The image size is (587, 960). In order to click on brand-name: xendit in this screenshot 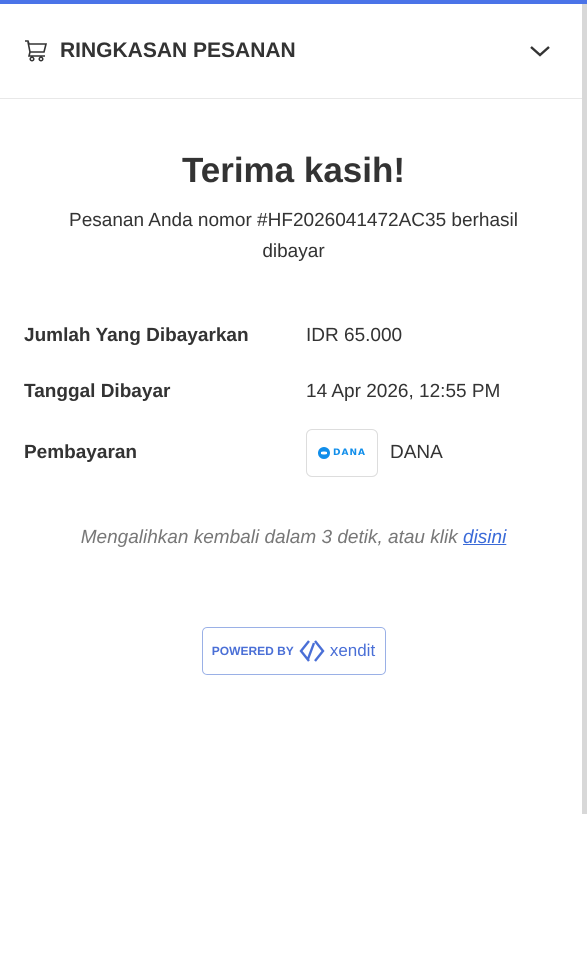, I will do `click(353, 651)`.